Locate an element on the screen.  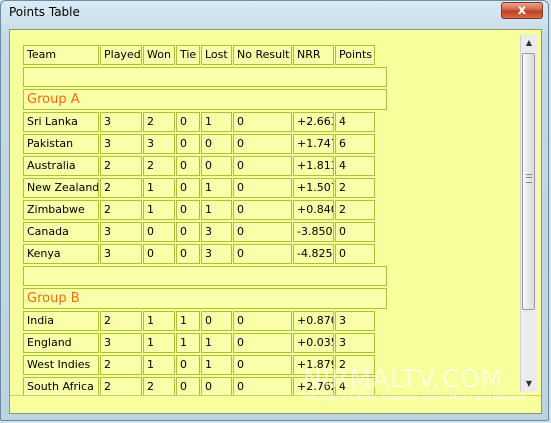
table-cell: +0.035 is located at coordinates (313, 343).